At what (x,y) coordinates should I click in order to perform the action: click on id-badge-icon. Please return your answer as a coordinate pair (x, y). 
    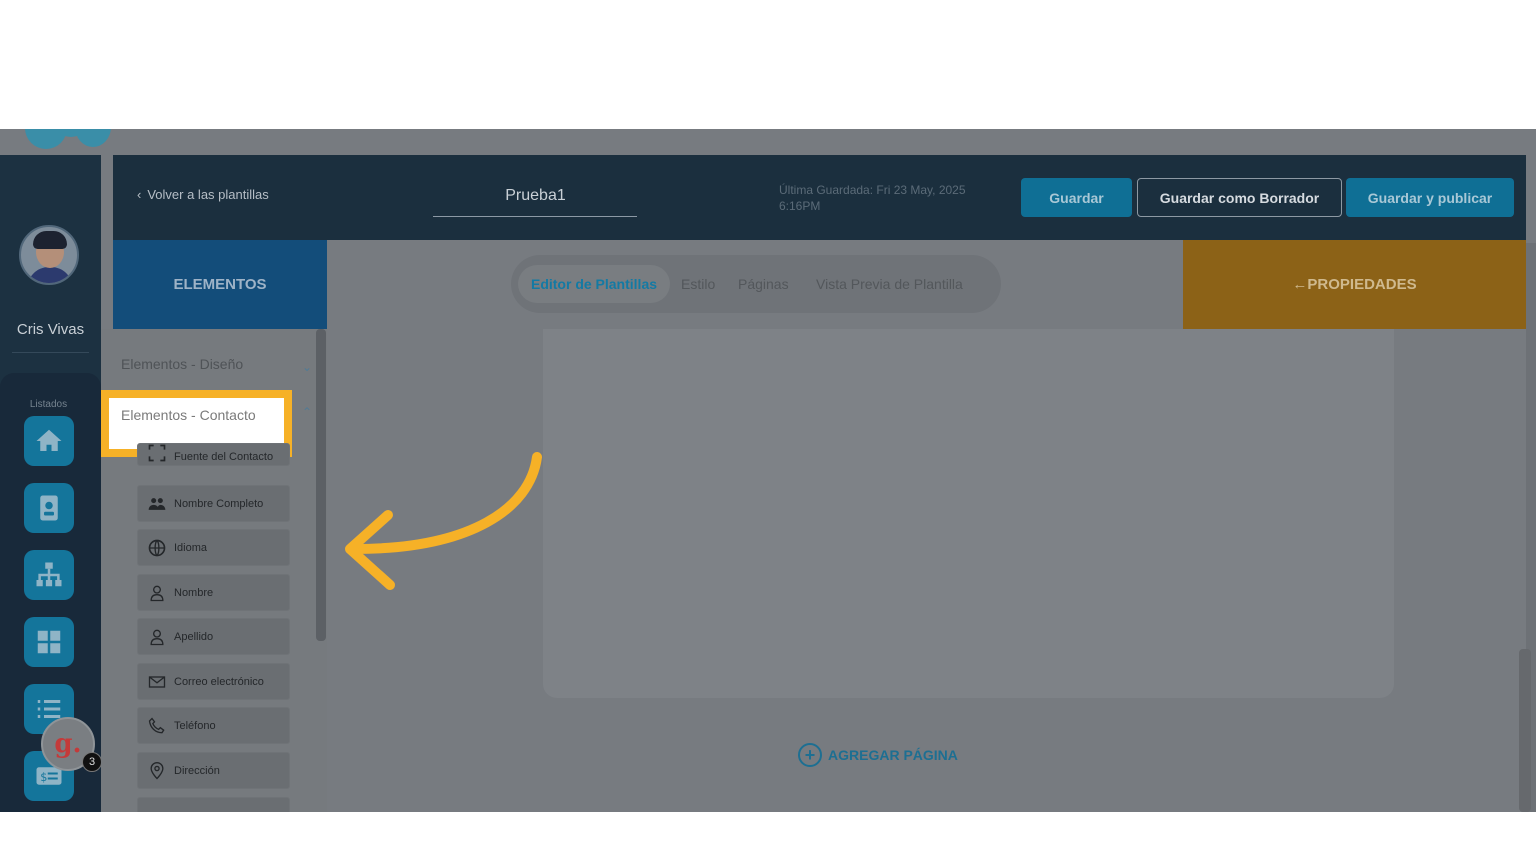
    Looking at the image, I should click on (49, 508).